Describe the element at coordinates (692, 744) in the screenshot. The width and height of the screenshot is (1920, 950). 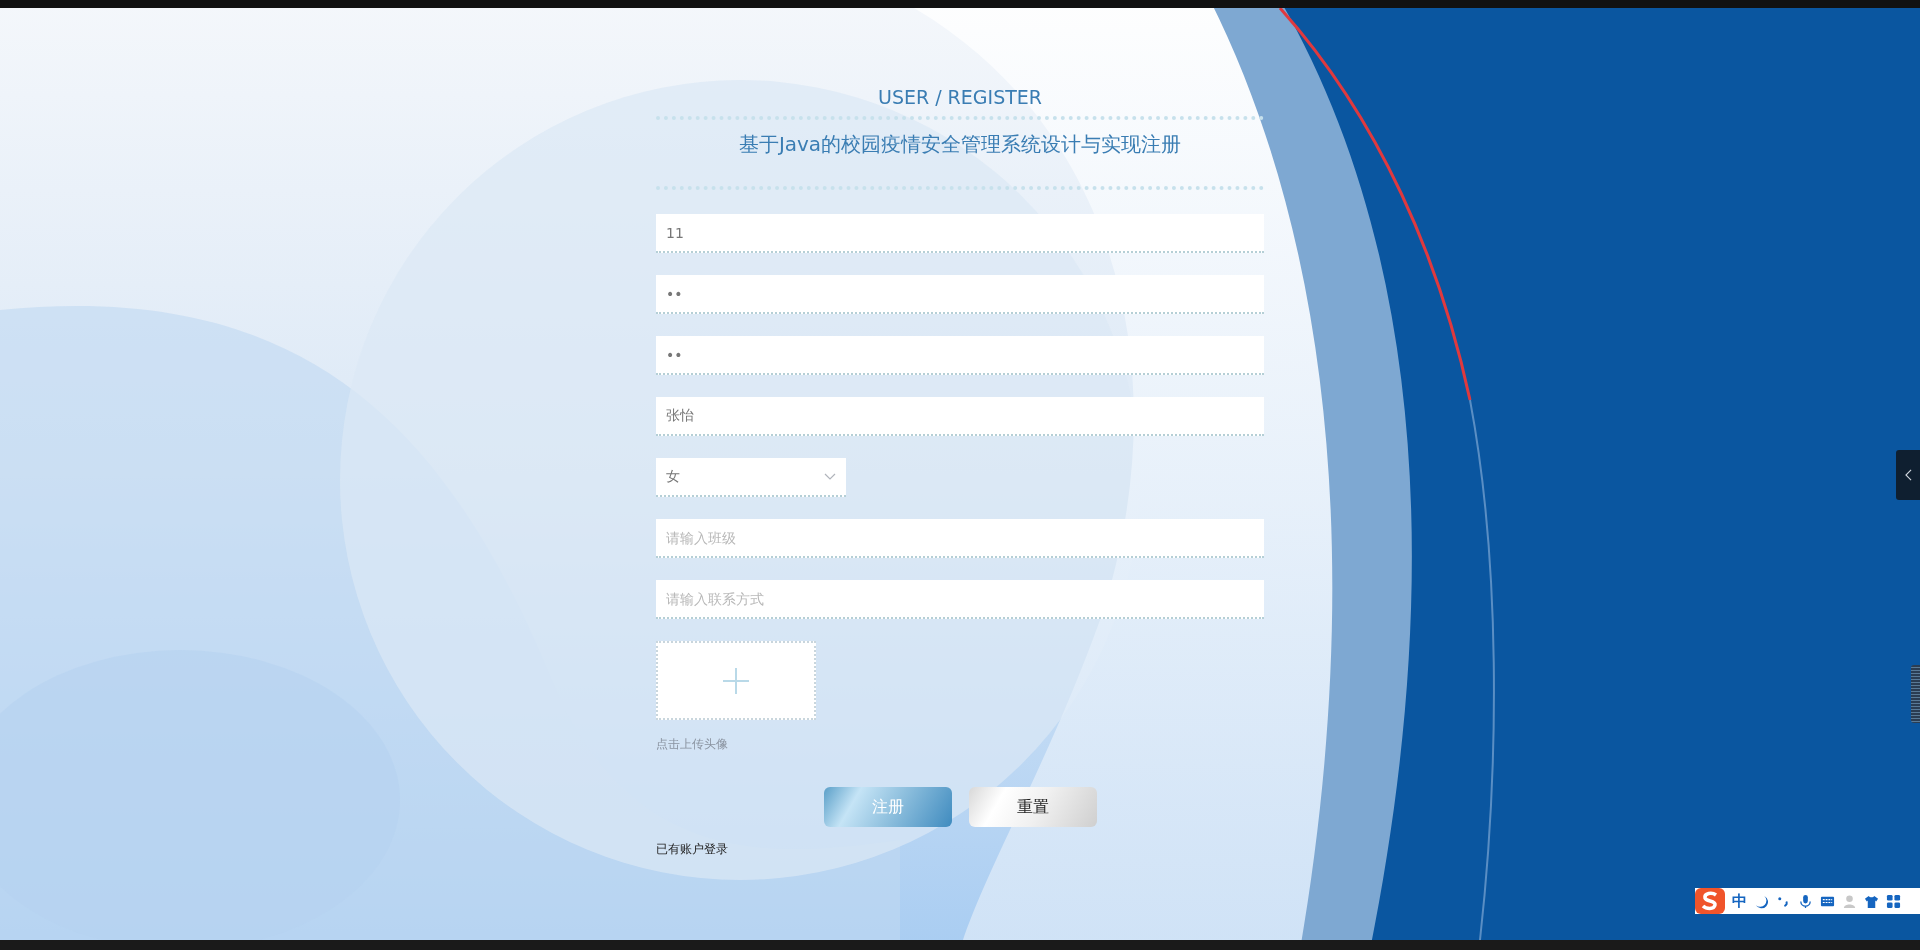
I see `upload-hint: 点击上传头像` at that location.